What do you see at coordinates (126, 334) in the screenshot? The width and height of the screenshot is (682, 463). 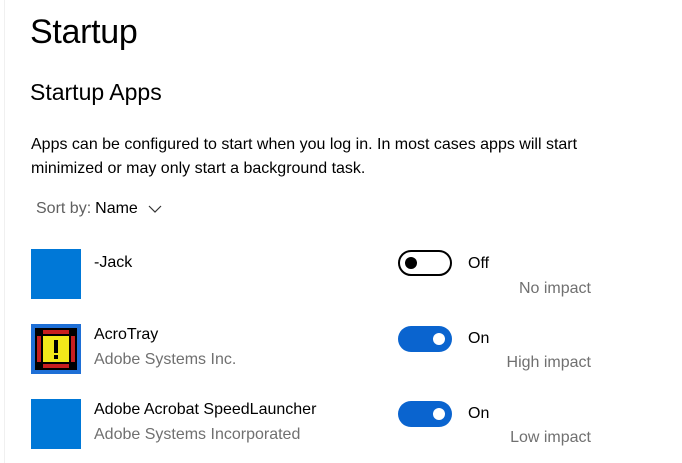 I see `app-name: AcroTray` at bounding box center [126, 334].